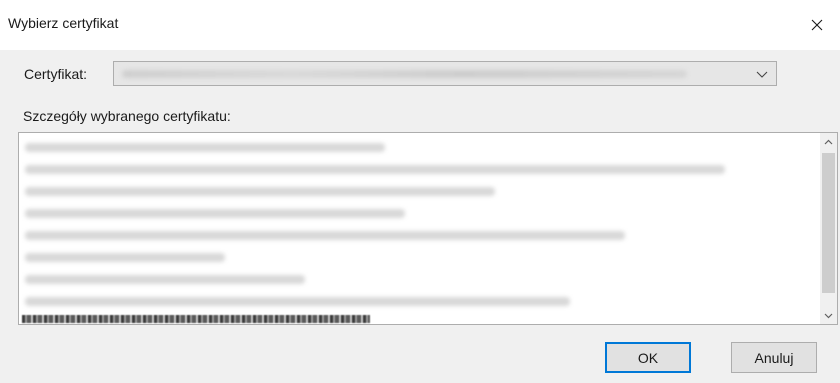 Image resolution: width=840 pixels, height=383 pixels. Describe the element at coordinates (648, 357) in the screenshot. I see `ok-button: OK` at that location.